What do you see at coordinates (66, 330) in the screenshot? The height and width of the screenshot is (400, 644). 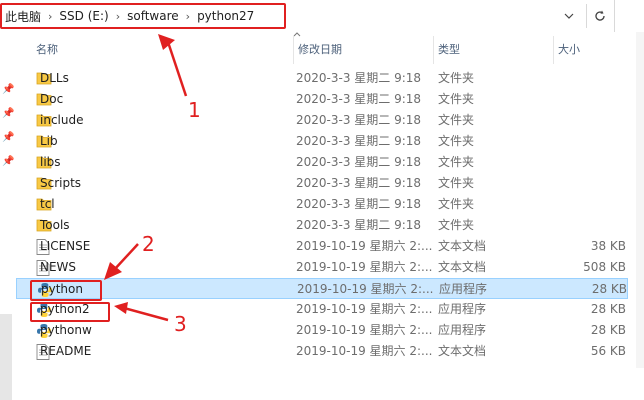 I see `file-name: pythonw` at bounding box center [66, 330].